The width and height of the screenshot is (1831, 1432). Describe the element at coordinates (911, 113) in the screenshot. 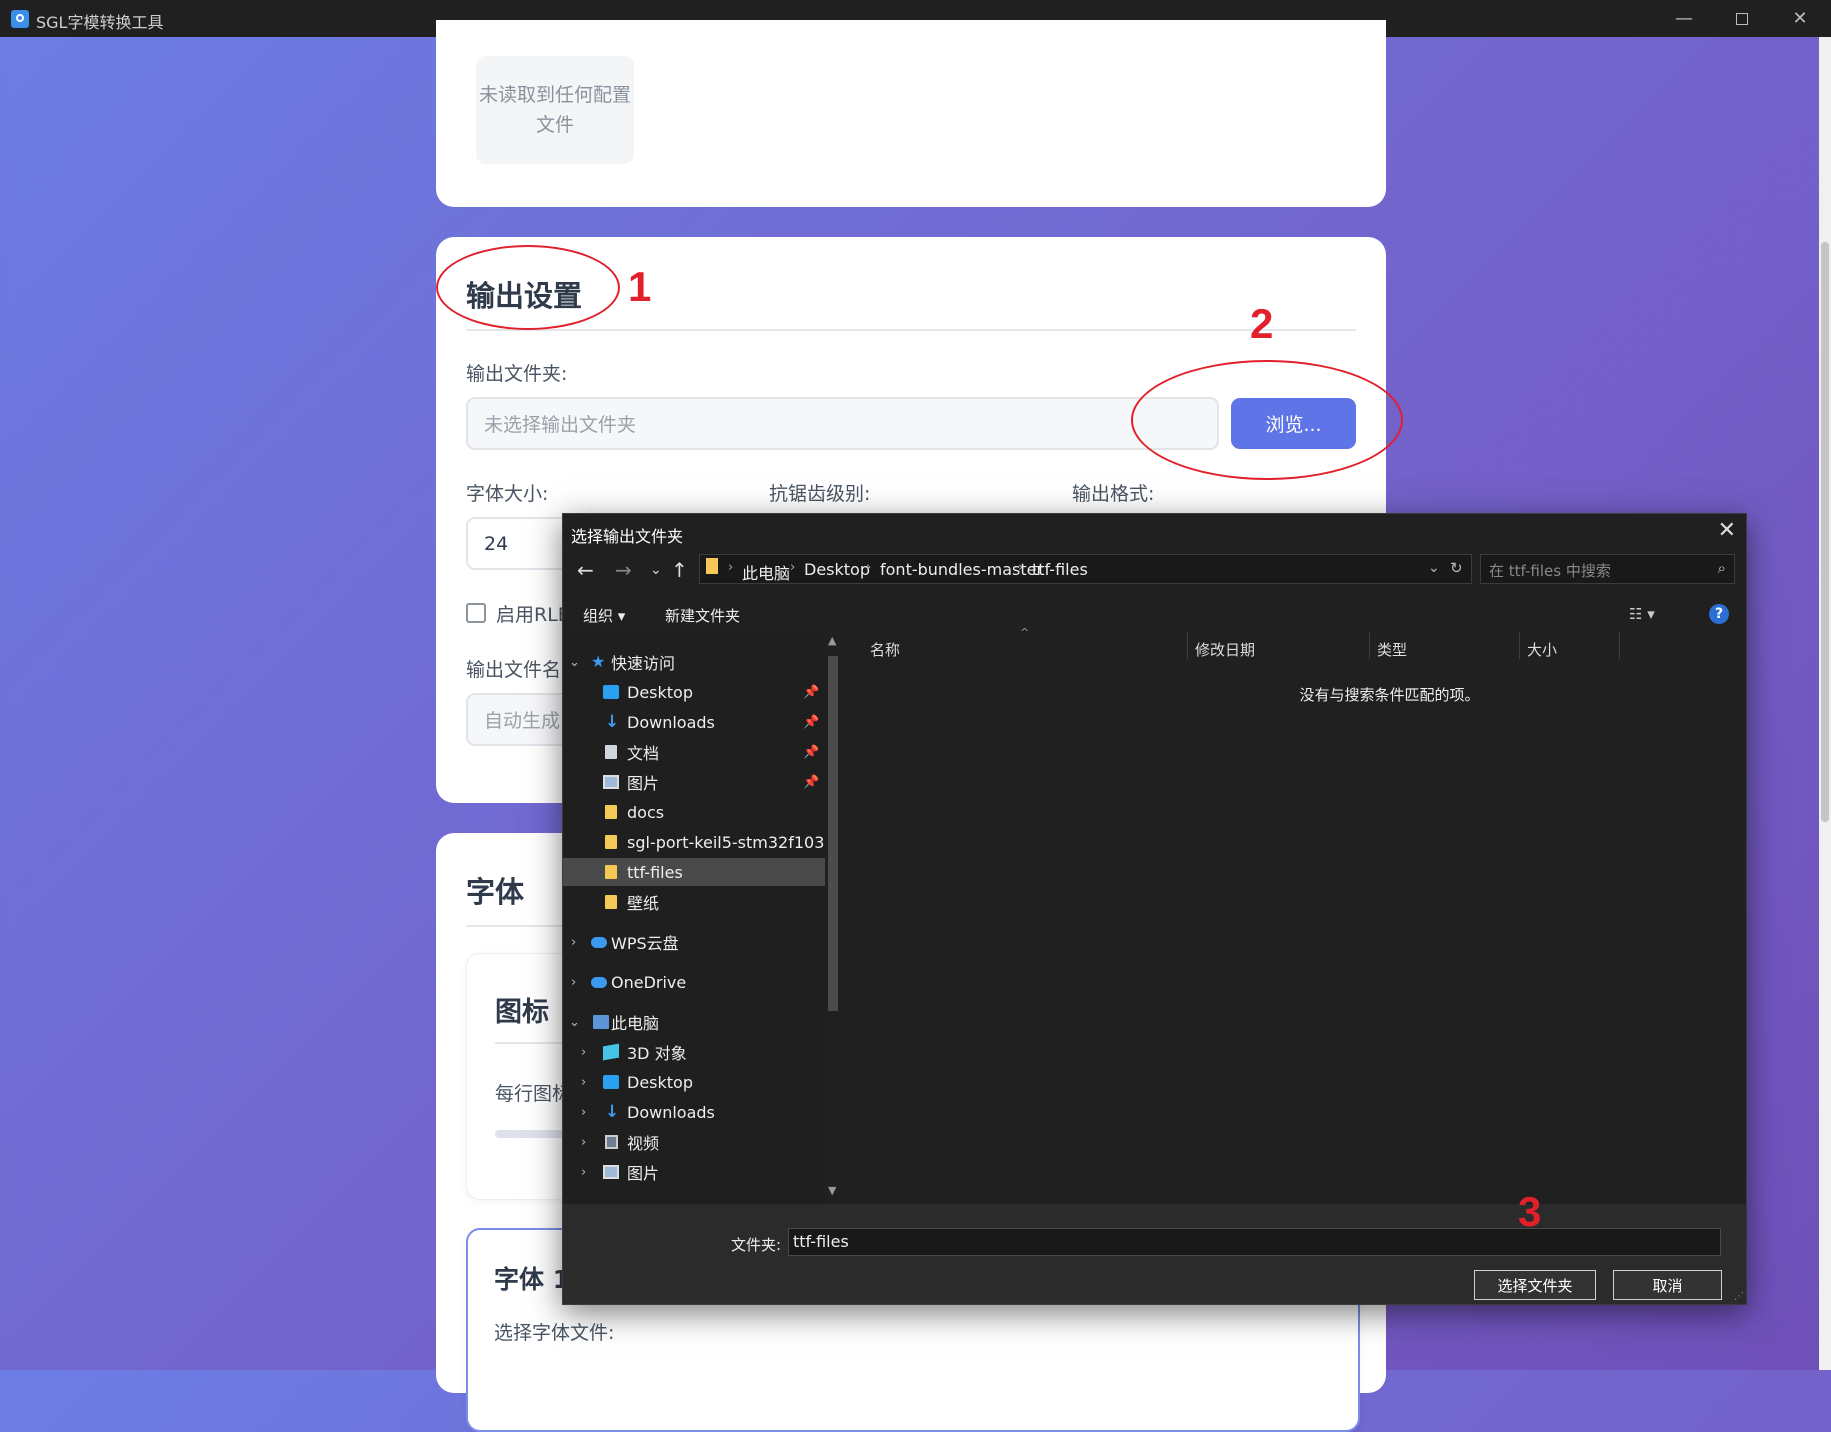

I see `config-card: 未读取到任何配置文件` at that location.